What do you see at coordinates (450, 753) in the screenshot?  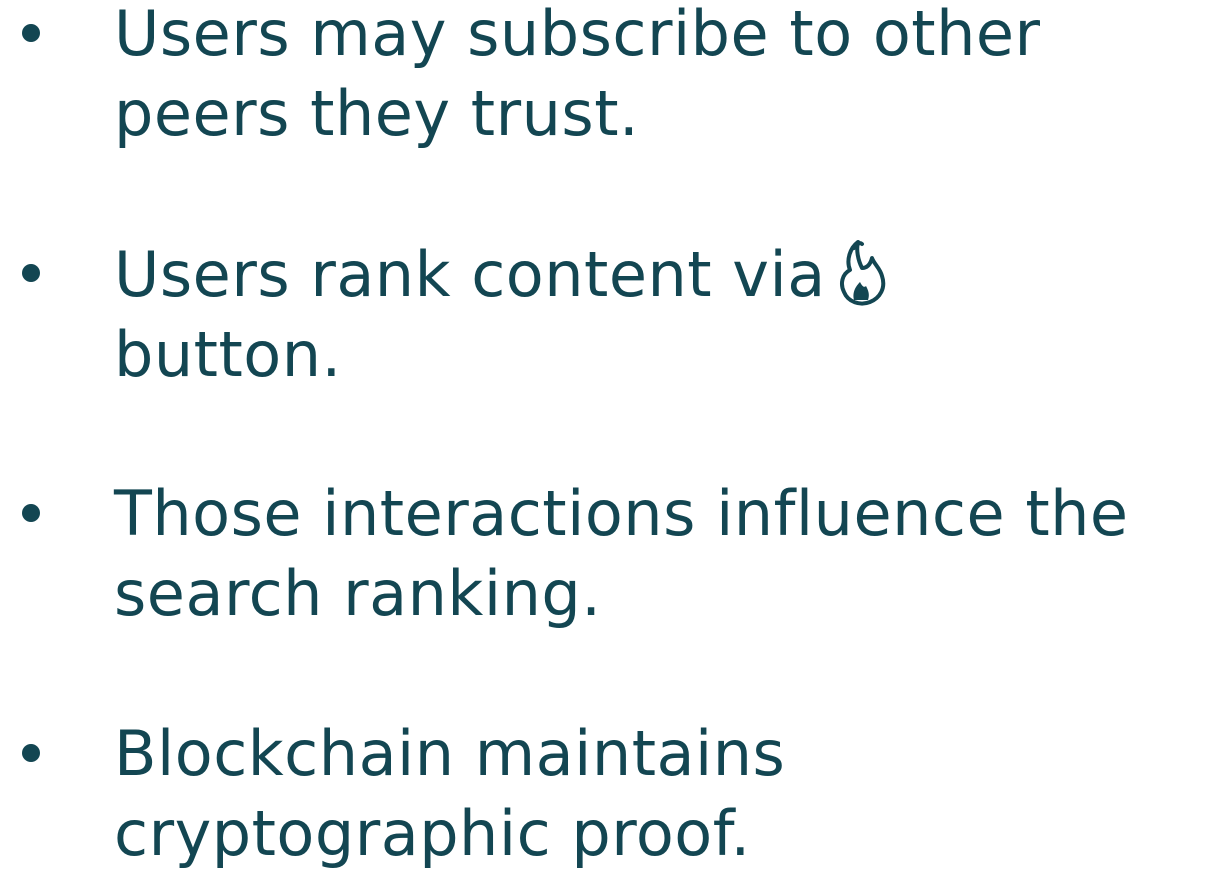 I see `bullet-line: Blockchain maintains` at bounding box center [450, 753].